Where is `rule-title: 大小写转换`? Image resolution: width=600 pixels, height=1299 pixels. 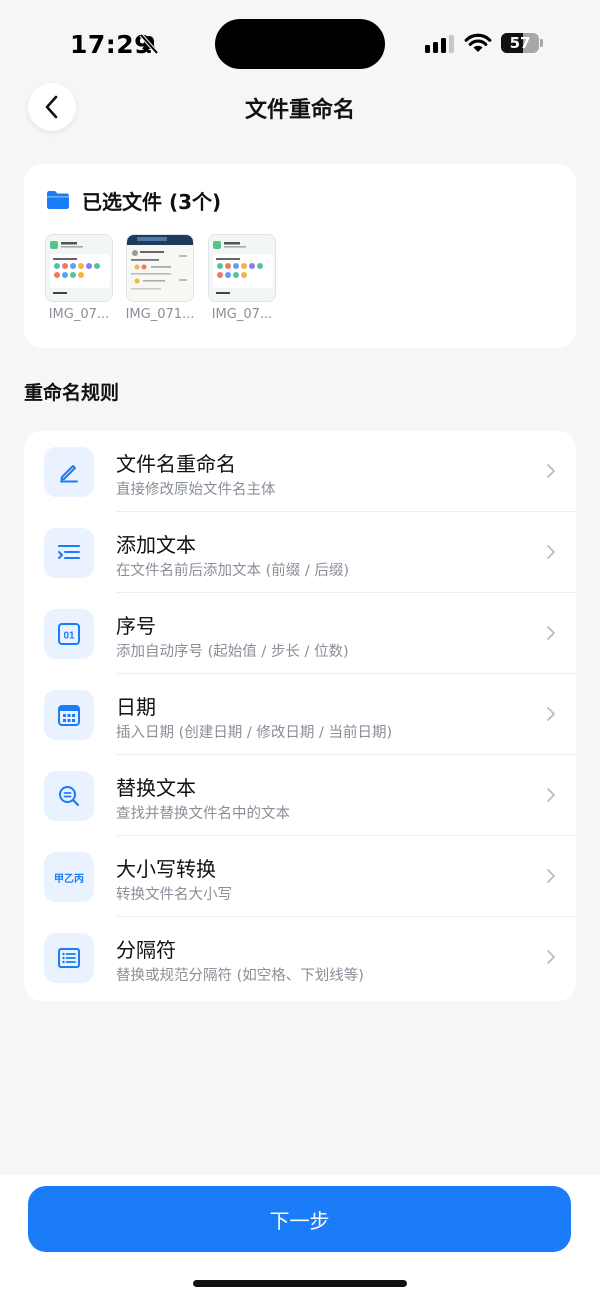 rule-title: 大小写转换 is located at coordinates (166, 869).